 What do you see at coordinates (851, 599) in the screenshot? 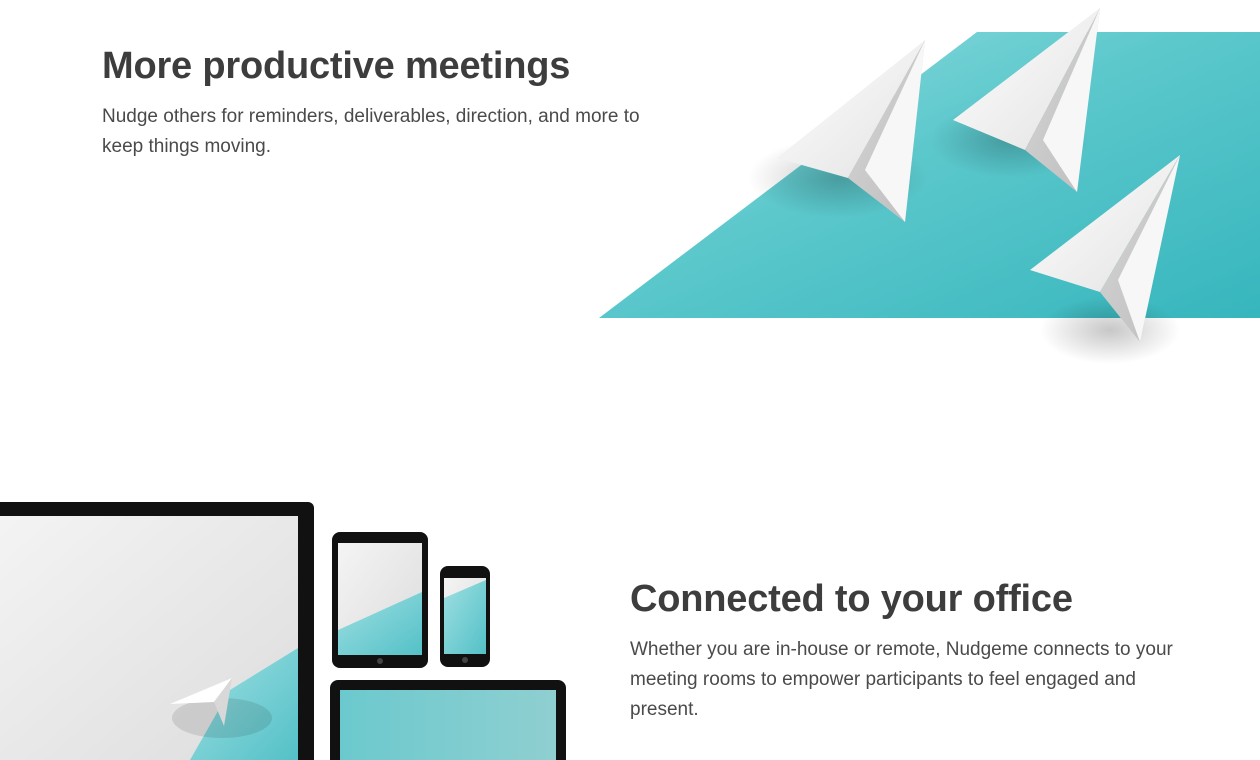
I see `office-title: Connected to your office` at bounding box center [851, 599].